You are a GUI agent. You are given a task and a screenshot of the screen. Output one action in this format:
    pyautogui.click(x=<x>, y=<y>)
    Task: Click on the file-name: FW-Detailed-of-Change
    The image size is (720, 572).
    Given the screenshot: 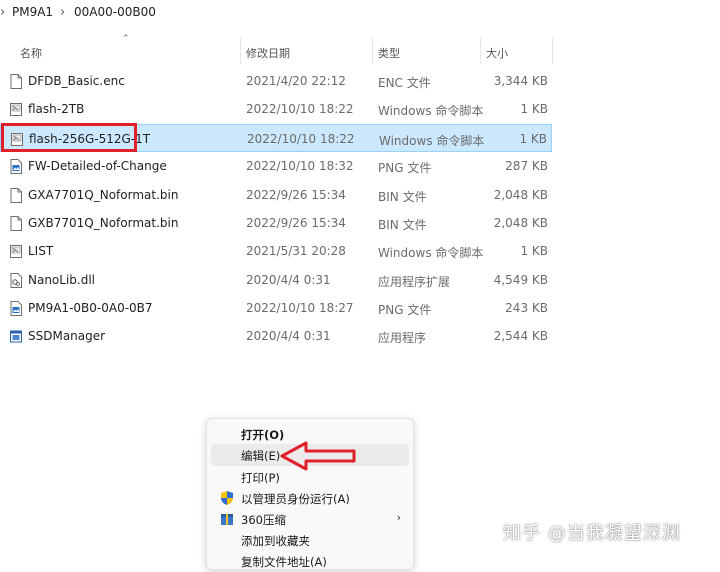 What is the action you would take?
    pyautogui.click(x=97, y=166)
    